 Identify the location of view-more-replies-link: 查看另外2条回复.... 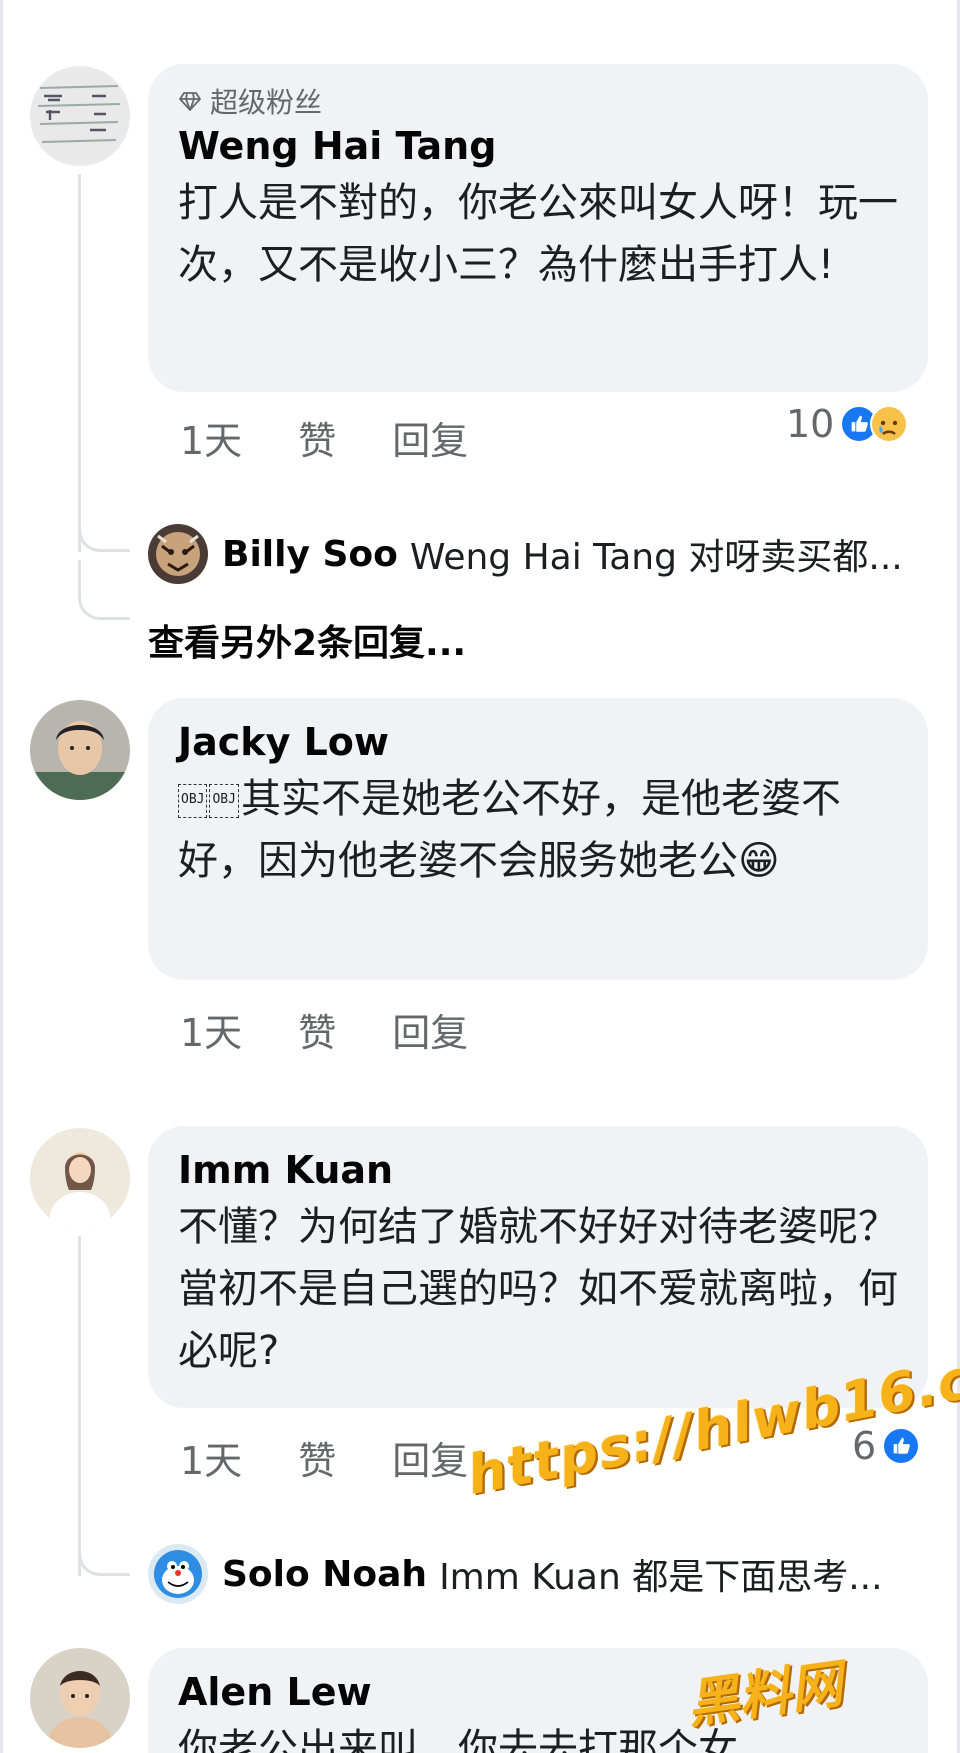
(307, 640).